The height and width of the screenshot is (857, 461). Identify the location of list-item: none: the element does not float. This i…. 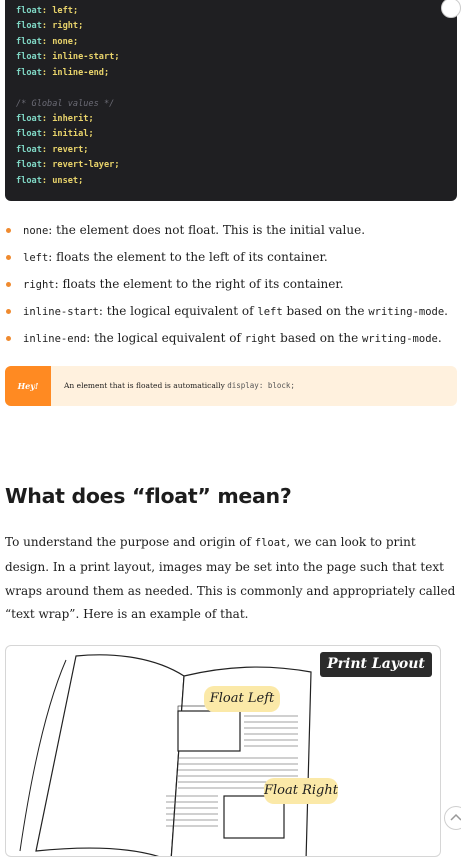
(232, 232).